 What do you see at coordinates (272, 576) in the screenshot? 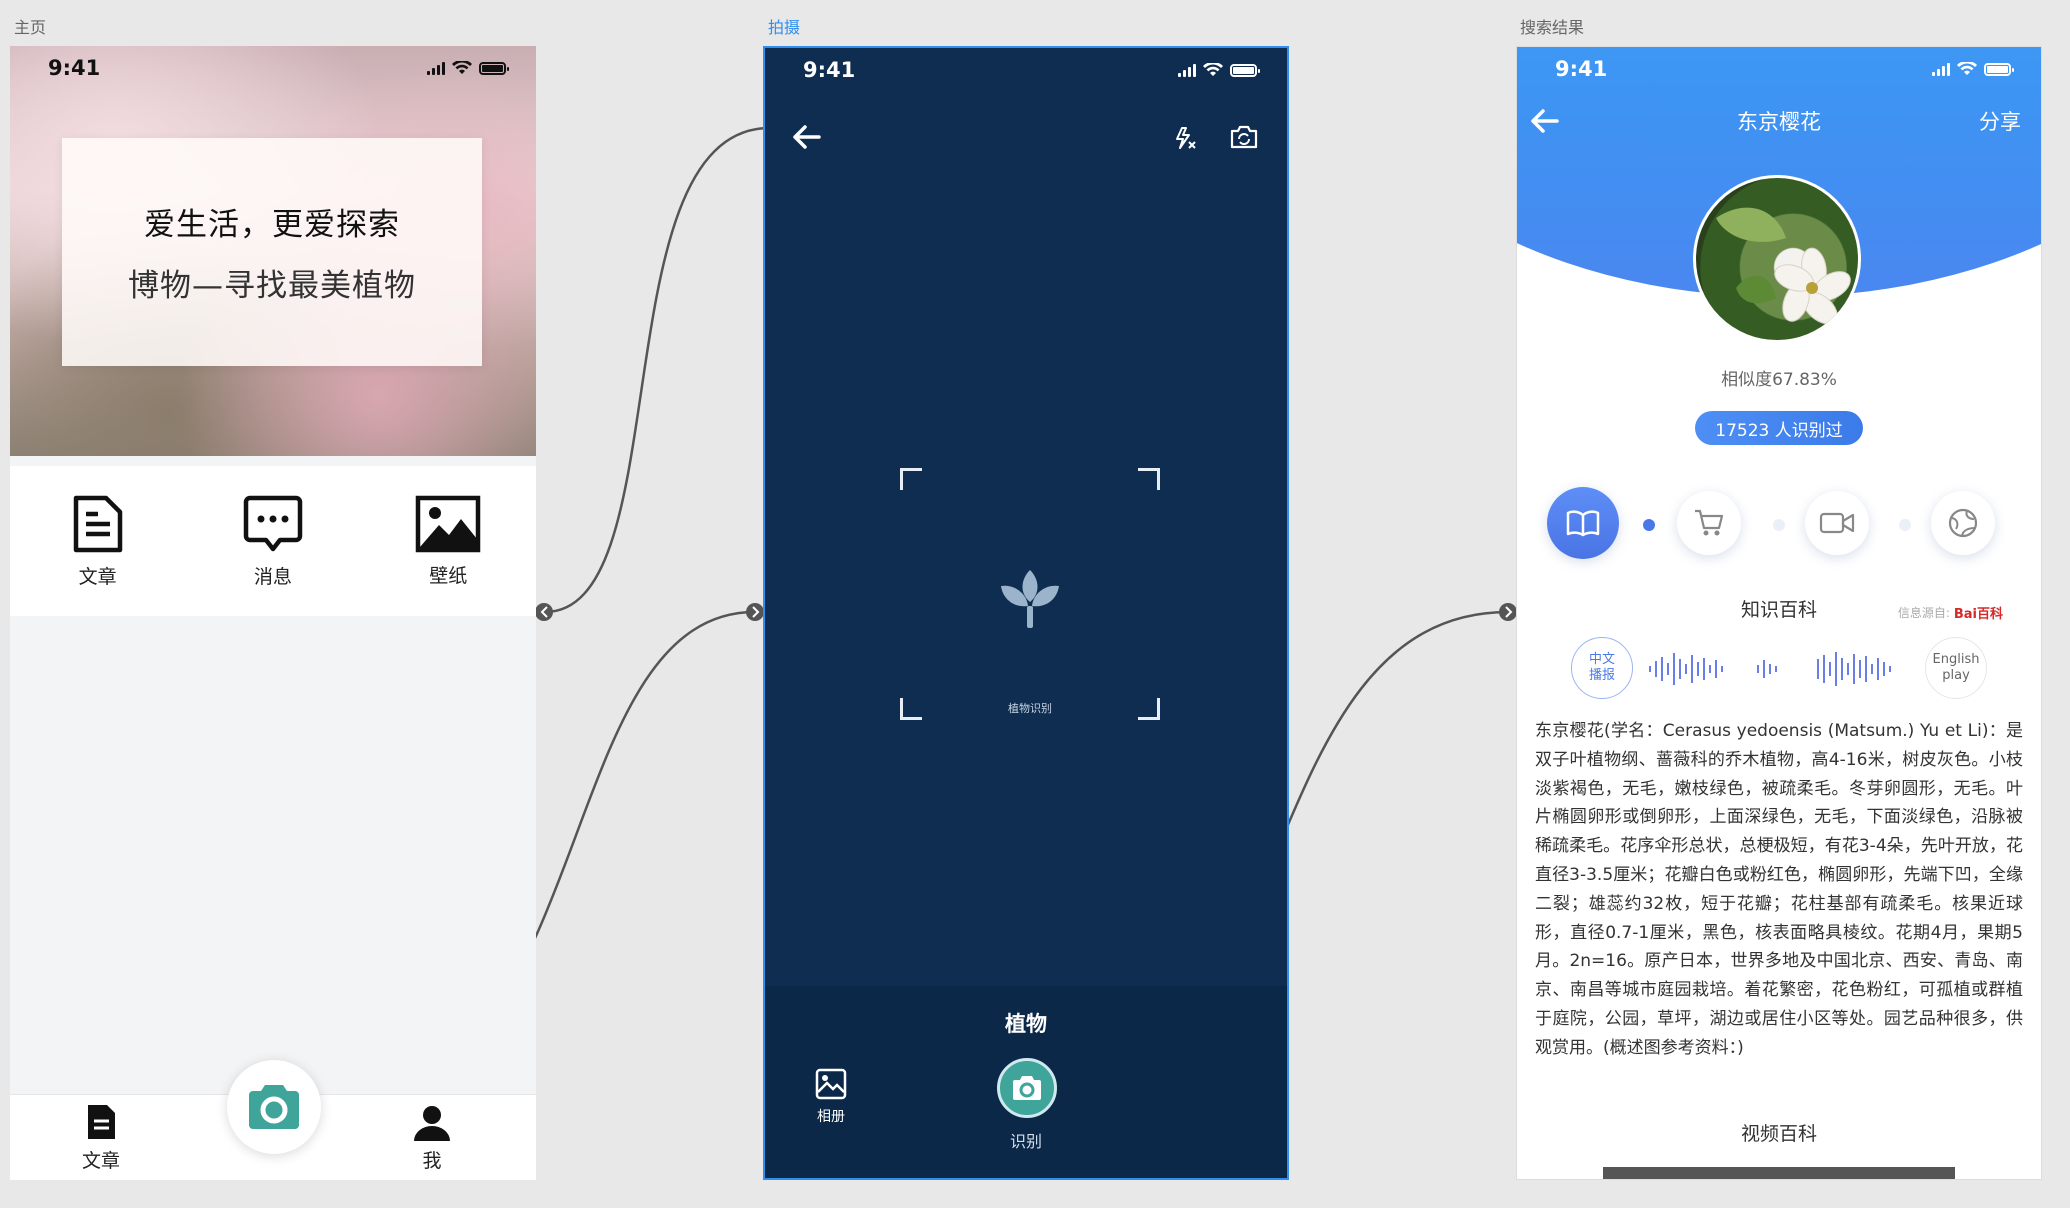
I see `quick-message-label: 消息` at bounding box center [272, 576].